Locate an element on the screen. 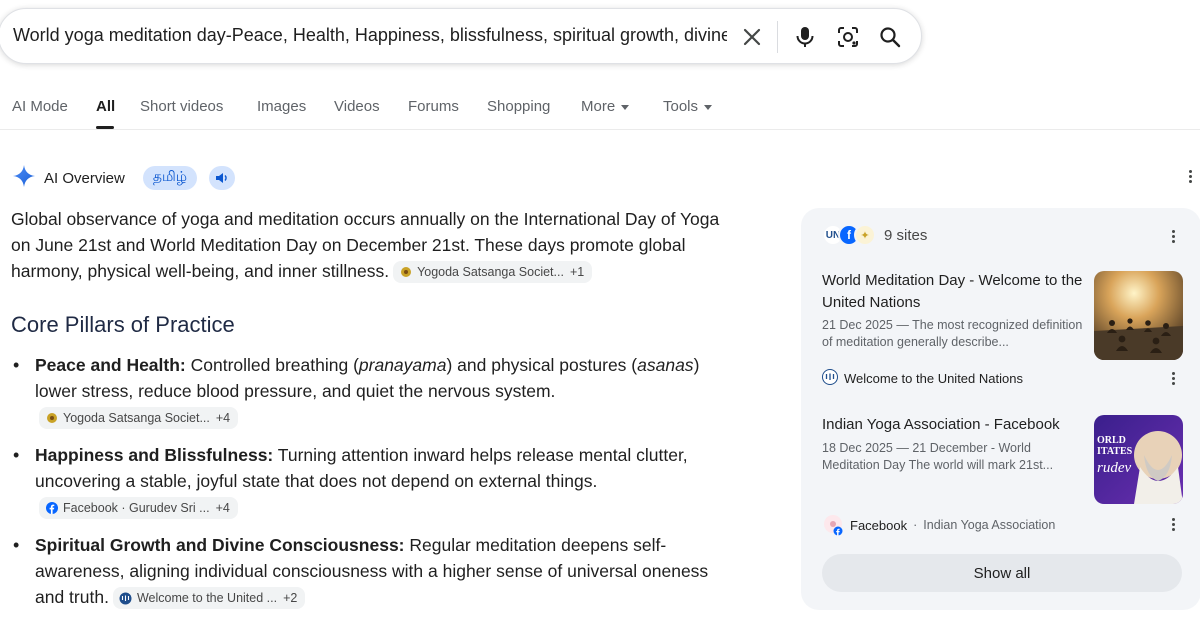 This screenshot has height=619, width=1200. ai-overview-title: AI Overview is located at coordinates (84, 178).